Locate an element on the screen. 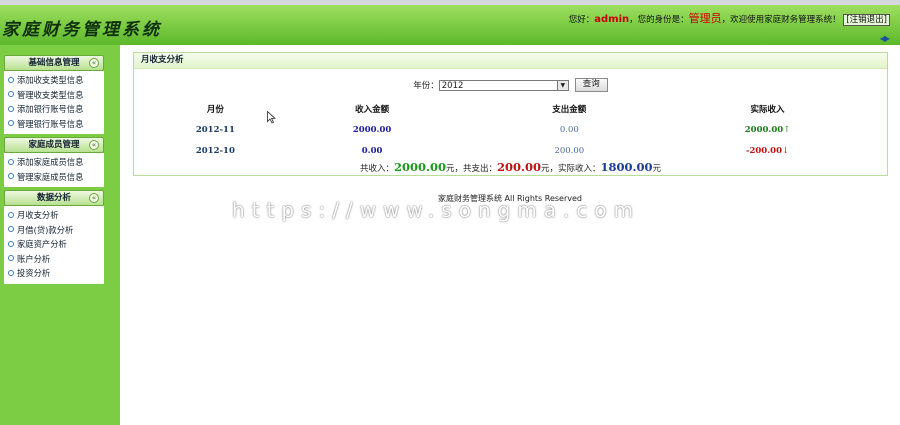 This screenshot has width=900, height=425. total-expense-value: 200.00 is located at coordinates (518, 167).